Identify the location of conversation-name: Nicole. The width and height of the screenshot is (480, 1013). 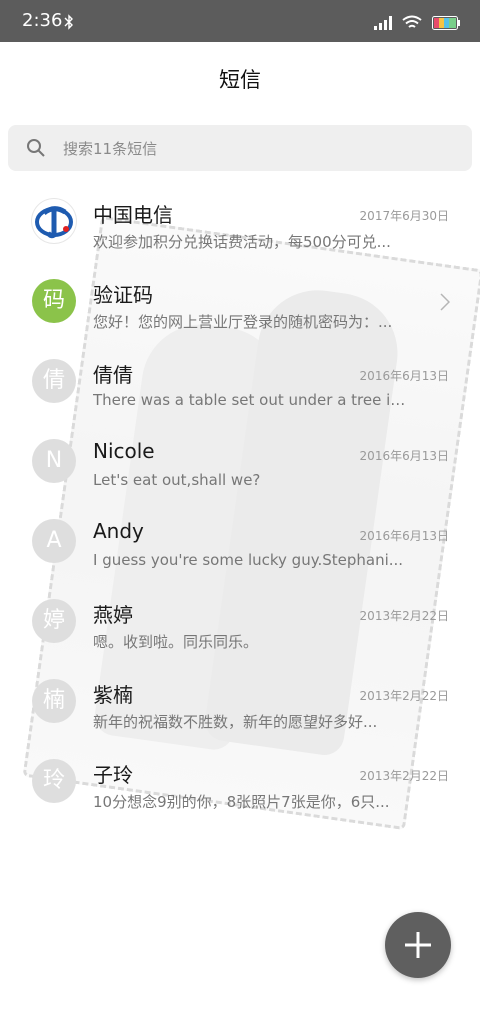
(124, 451).